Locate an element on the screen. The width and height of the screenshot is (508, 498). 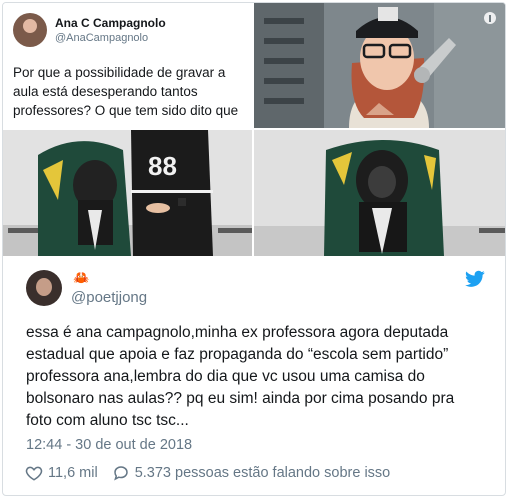
embedded-avatar is located at coordinates (30, 30).